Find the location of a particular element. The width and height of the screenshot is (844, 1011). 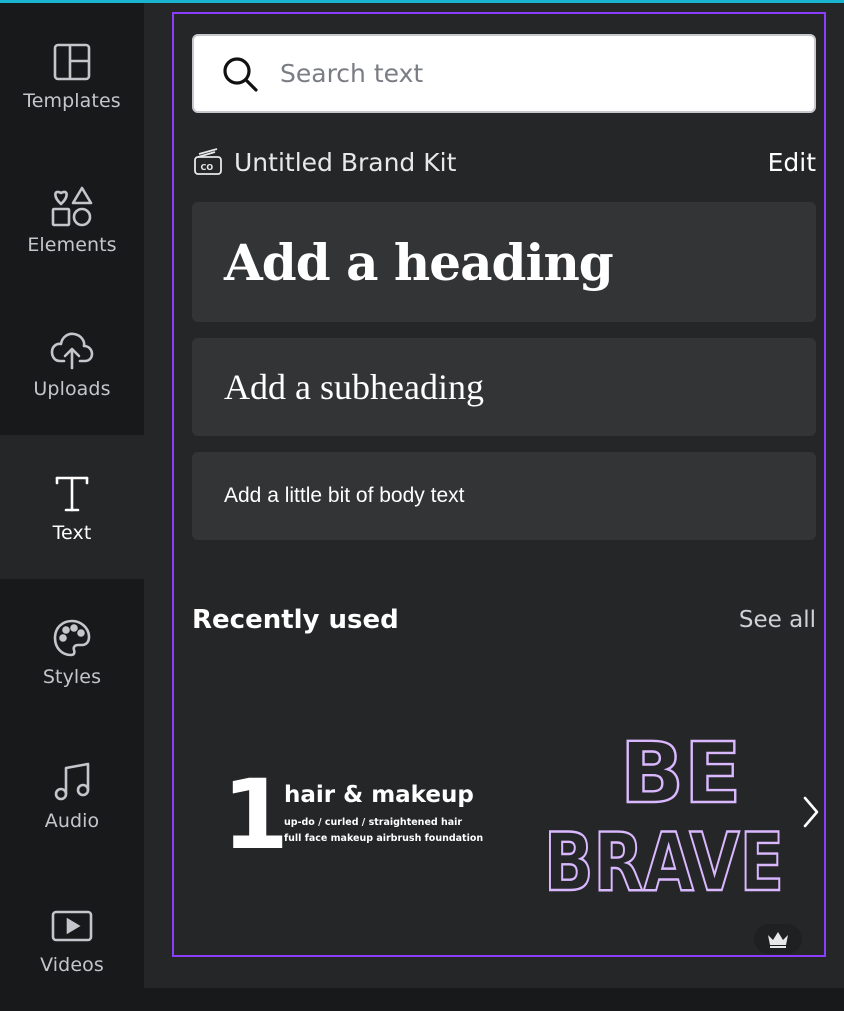

hair-makeup-title: hair & makeup is located at coordinates (379, 795).